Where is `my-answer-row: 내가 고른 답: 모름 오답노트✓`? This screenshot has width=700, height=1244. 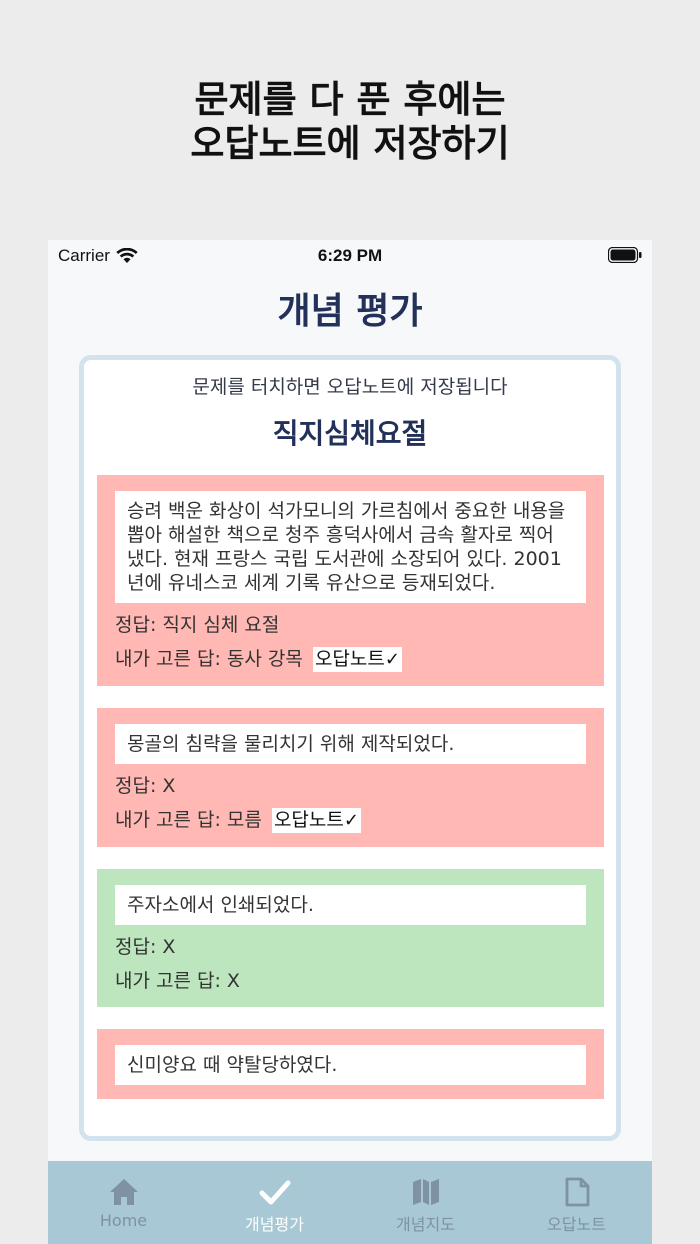
my-answer-row: 내가 고른 답: 모름 오답노트✓ is located at coordinates (350, 820).